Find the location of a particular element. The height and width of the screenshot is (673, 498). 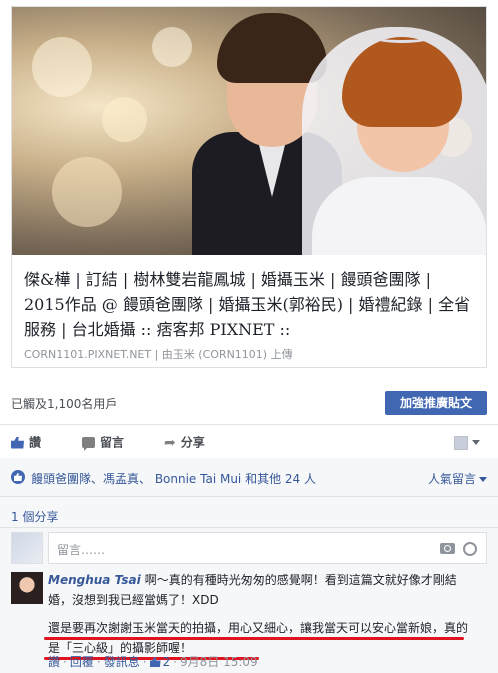

commenter-avatar is located at coordinates (27, 588).